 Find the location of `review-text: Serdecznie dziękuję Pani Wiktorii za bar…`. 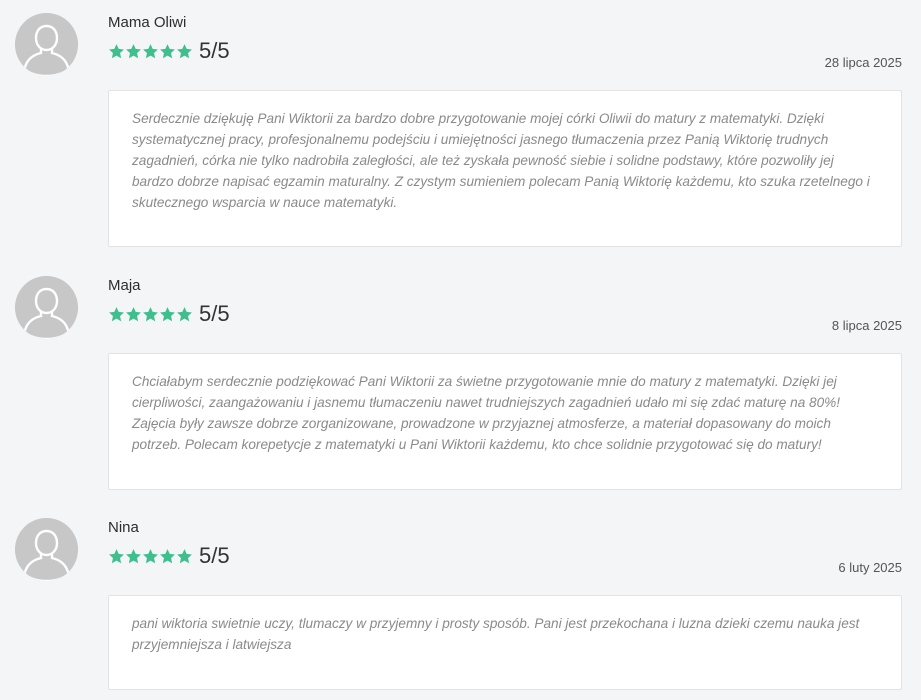

review-text: Serdecznie dziękuję Pani Wiktorii za bar… is located at coordinates (501, 160).